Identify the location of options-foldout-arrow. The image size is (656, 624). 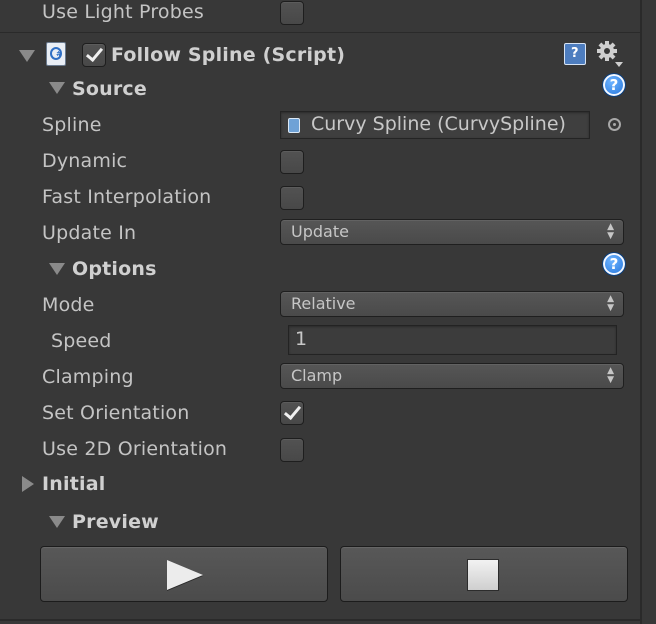
(57, 269).